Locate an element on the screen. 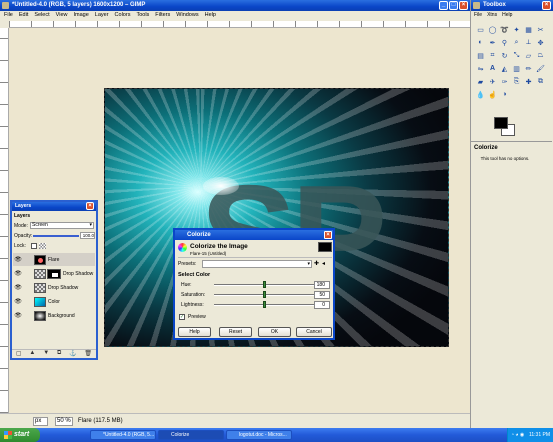 The width and height of the screenshot is (553, 442). zoom-select: 50 % is located at coordinates (64, 421).